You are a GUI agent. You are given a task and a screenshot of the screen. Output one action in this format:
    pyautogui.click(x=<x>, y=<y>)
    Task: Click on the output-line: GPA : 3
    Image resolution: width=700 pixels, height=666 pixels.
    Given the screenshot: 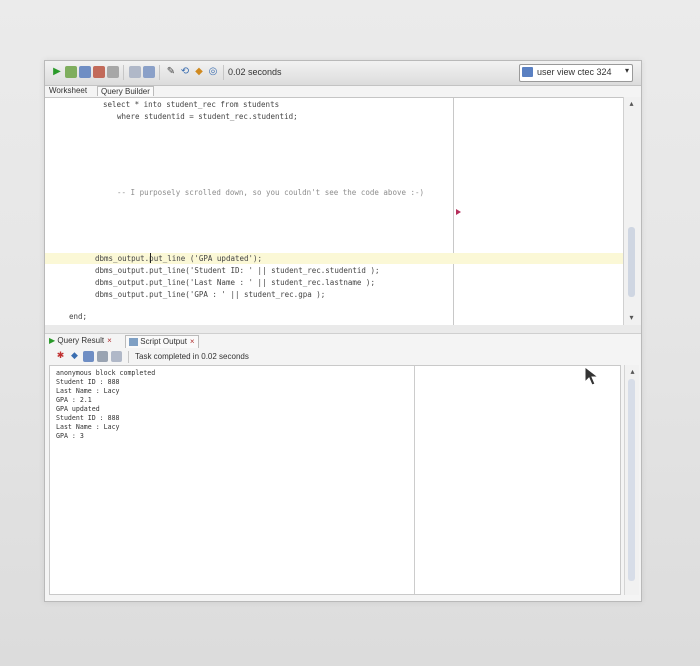 What is the action you would take?
    pyautogui.click(x=70, y=436)
    